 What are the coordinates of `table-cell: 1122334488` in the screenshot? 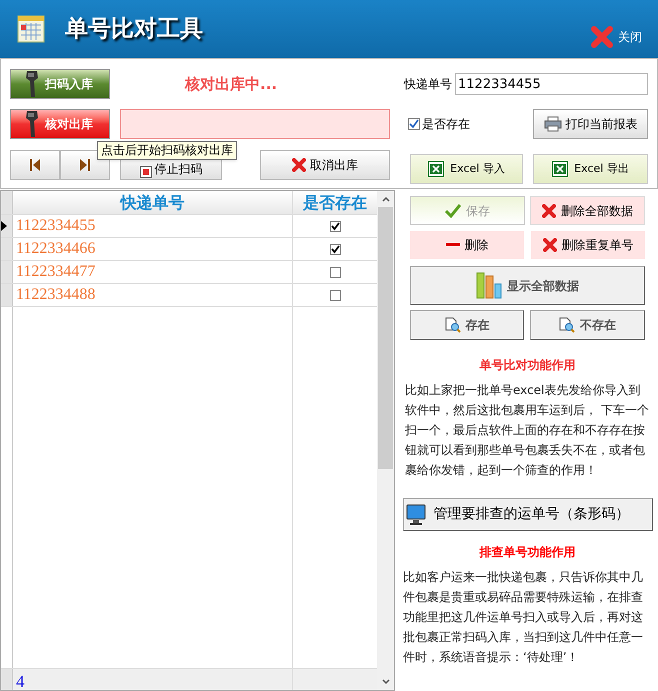 It's located at (153, 295).